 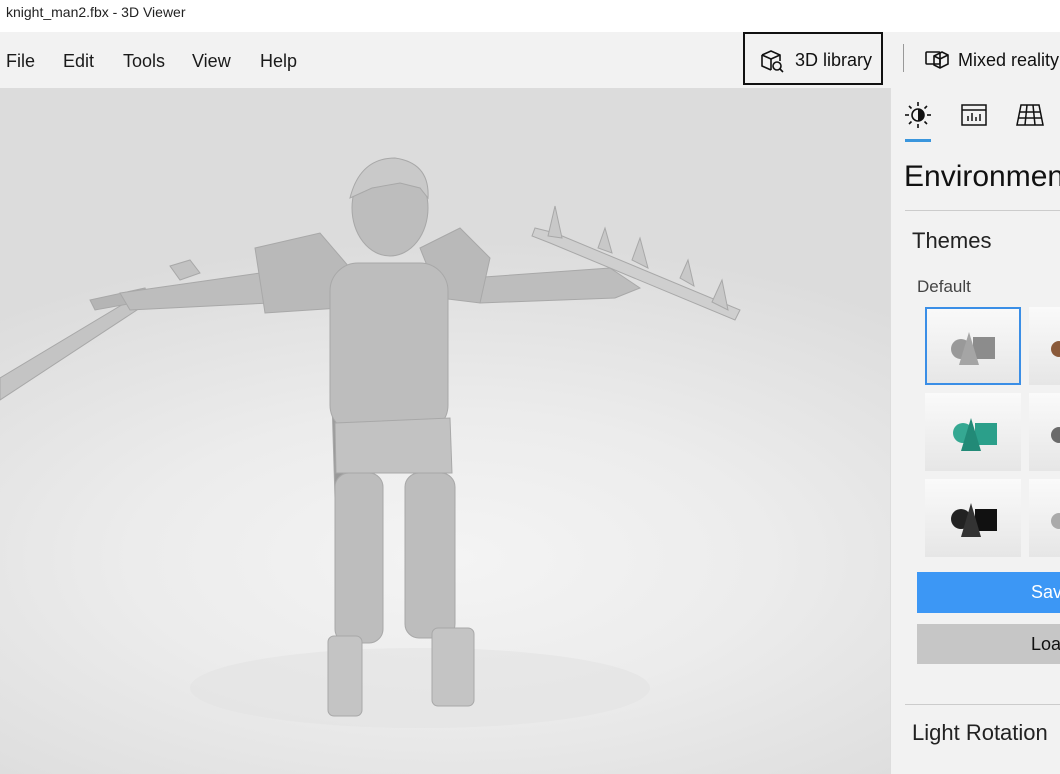 I want to click on cube-search-icon, so click(x=772, y=61).